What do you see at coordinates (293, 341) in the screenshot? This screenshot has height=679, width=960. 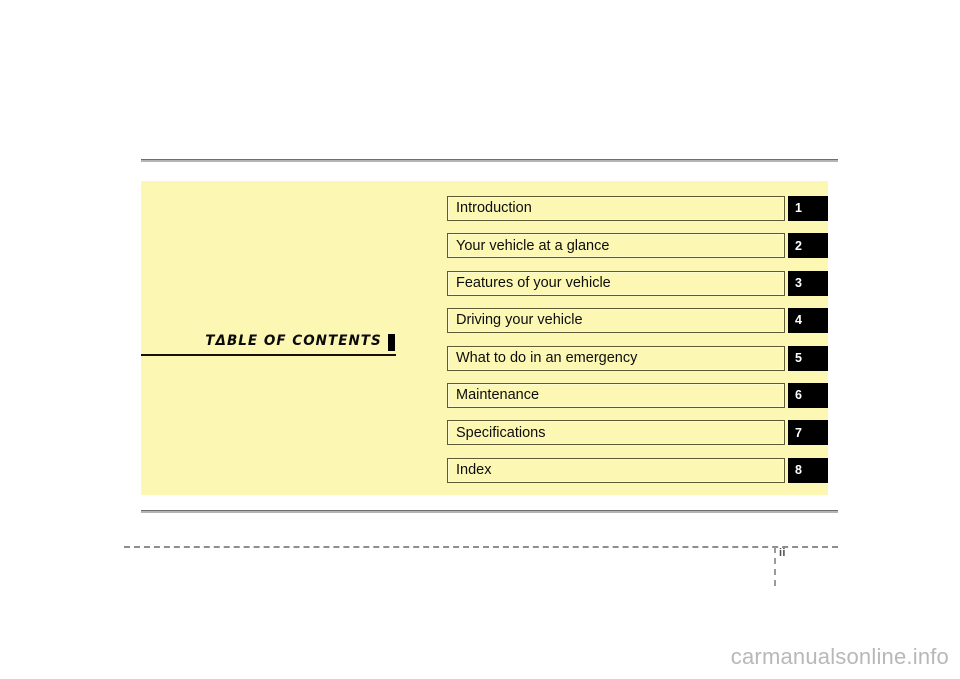 I see `page-title-text: TΔBLE OF CONTENTS` at bounding box center [293, 341].